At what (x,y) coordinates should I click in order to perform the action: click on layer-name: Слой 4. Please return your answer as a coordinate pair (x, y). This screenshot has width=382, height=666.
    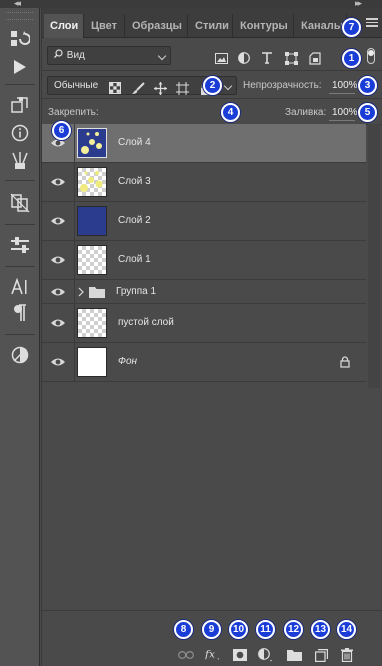
    Looking at the image, I should click on (134, 142).